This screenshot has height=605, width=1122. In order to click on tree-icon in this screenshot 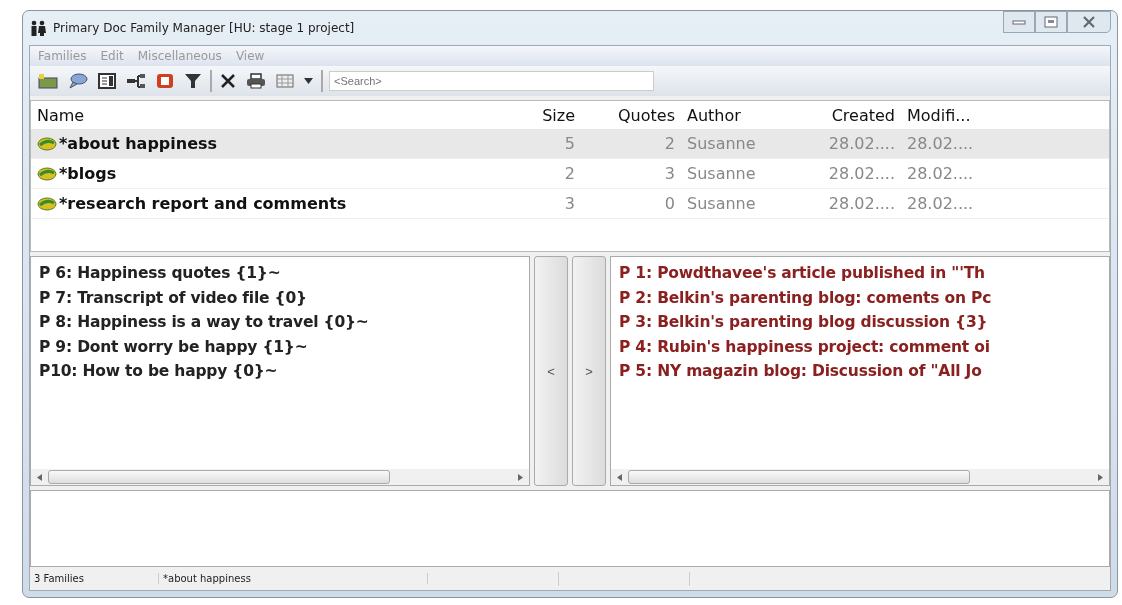, I will do `click(136, 81)`.